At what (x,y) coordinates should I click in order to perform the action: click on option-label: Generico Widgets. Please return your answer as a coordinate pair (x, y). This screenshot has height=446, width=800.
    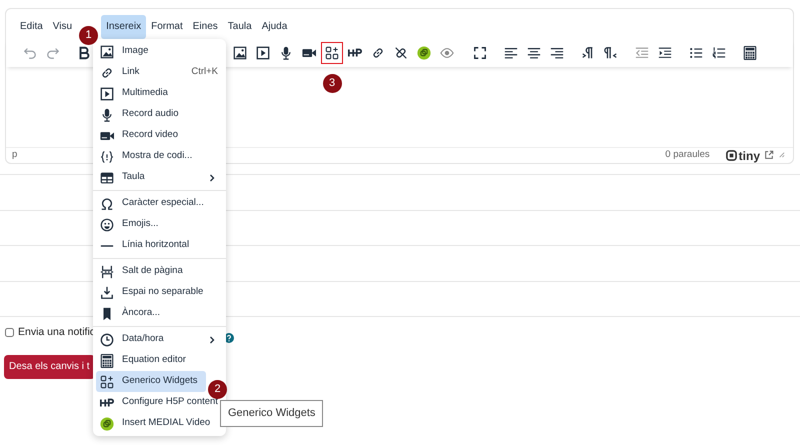
    Looking at the image, I should click on (160, 381).